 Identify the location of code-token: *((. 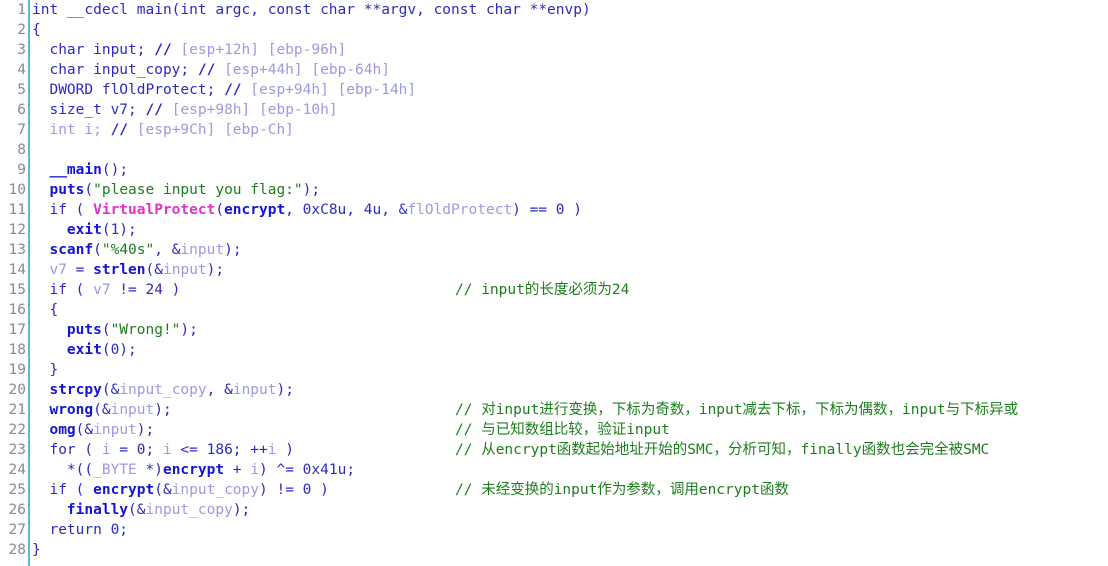
(63, 470).